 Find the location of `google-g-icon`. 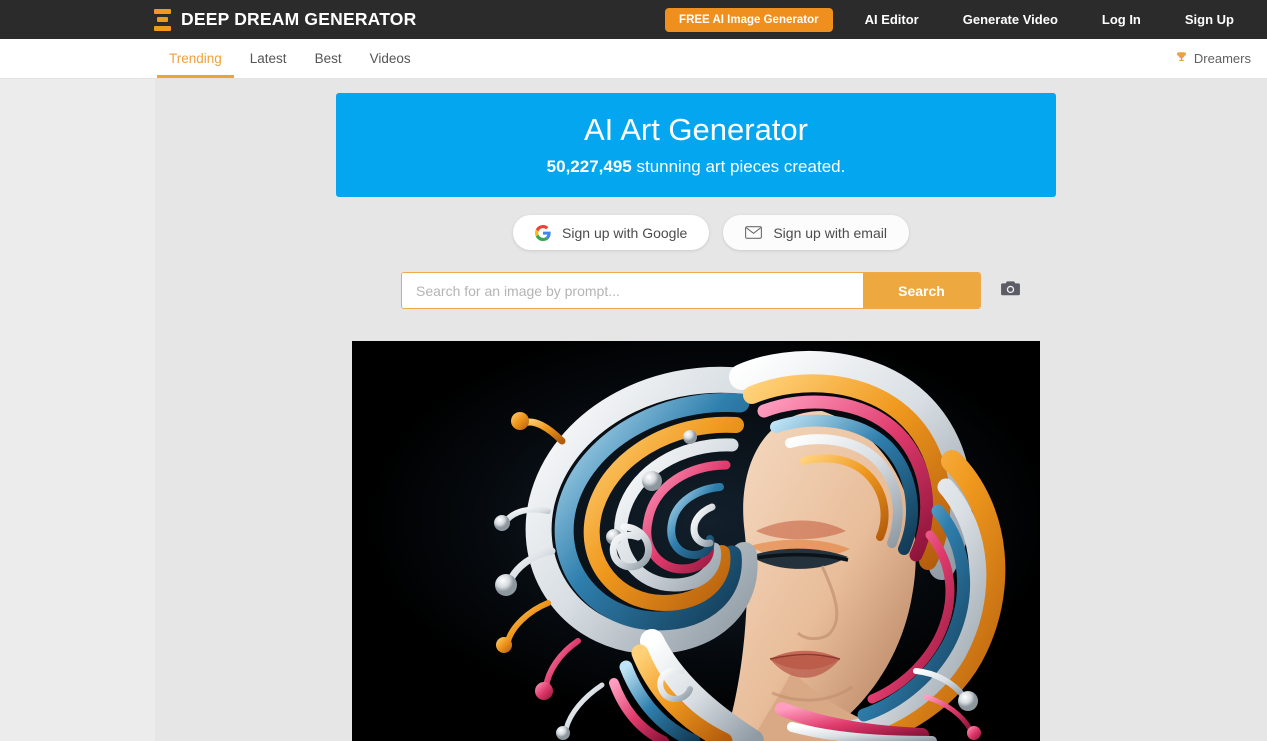

google-g-icon is located at coordinates (543, 232).